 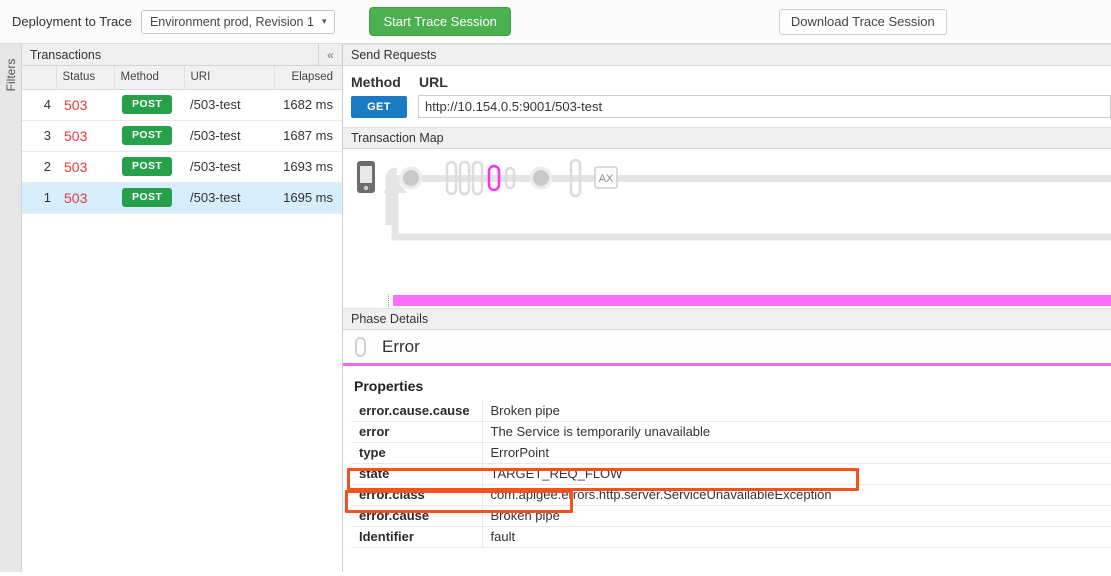 I want to click on transaction-timeline-bar, so click(x=752, y=300).